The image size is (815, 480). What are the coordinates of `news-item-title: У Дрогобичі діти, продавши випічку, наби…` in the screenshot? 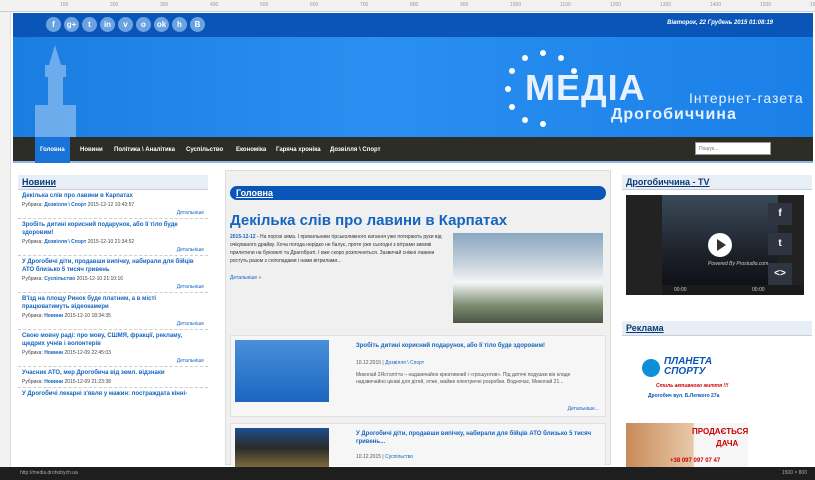 It's located at (113, 266).